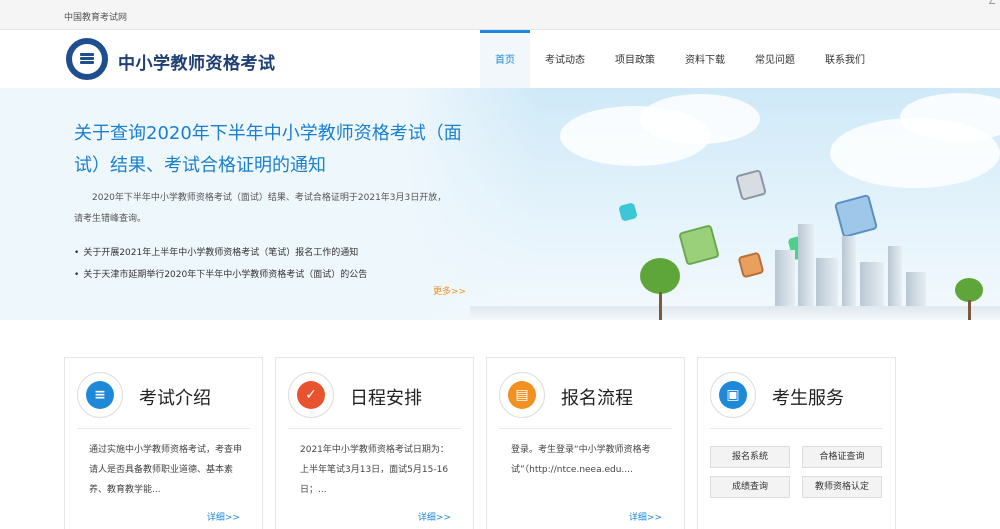 The width and height of the screenshot is (1000, 529). I want to click on registration-system-button: 报名系统, so click(750, 457).